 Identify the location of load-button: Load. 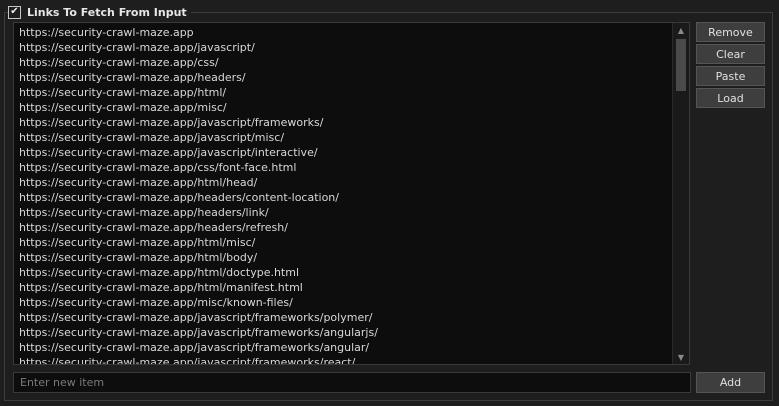
(730, 98).